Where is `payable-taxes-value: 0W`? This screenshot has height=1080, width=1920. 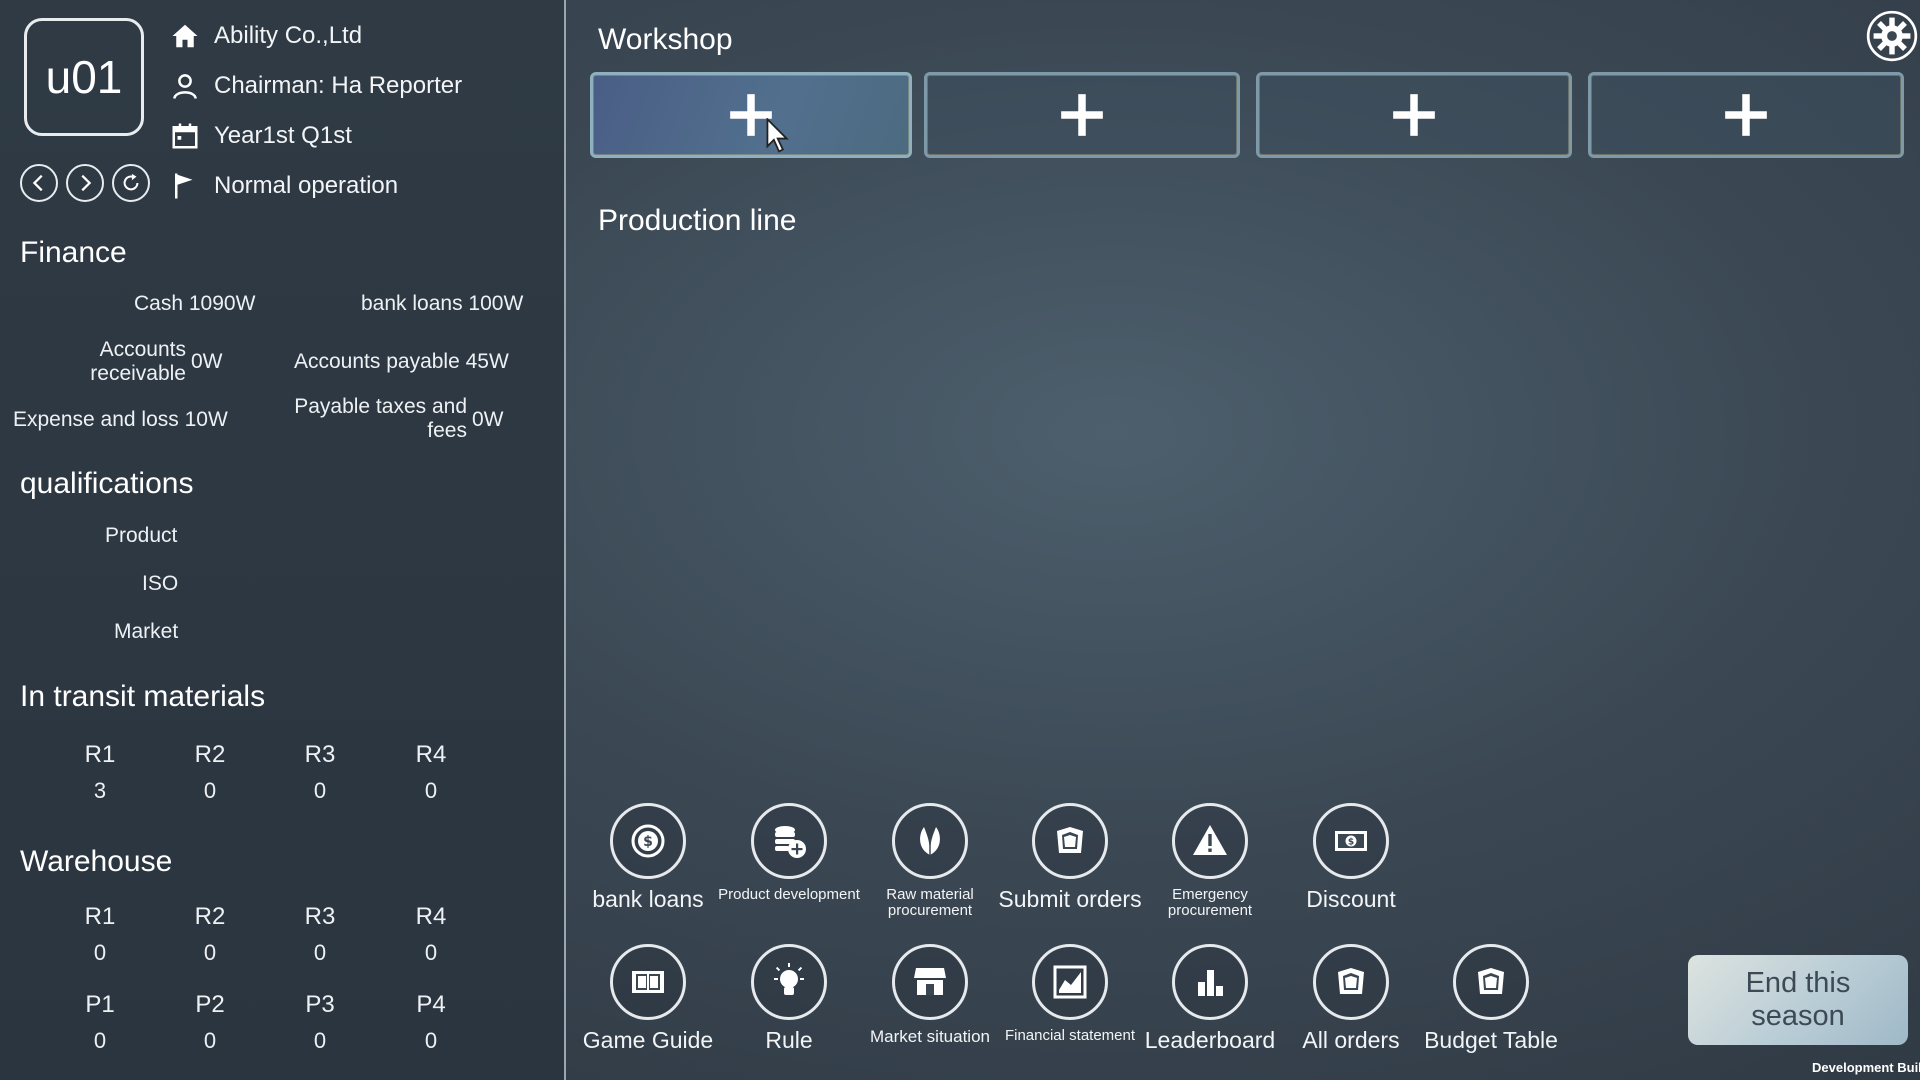 payable-taxes-value: 0W is located at coordinates (488, 419).